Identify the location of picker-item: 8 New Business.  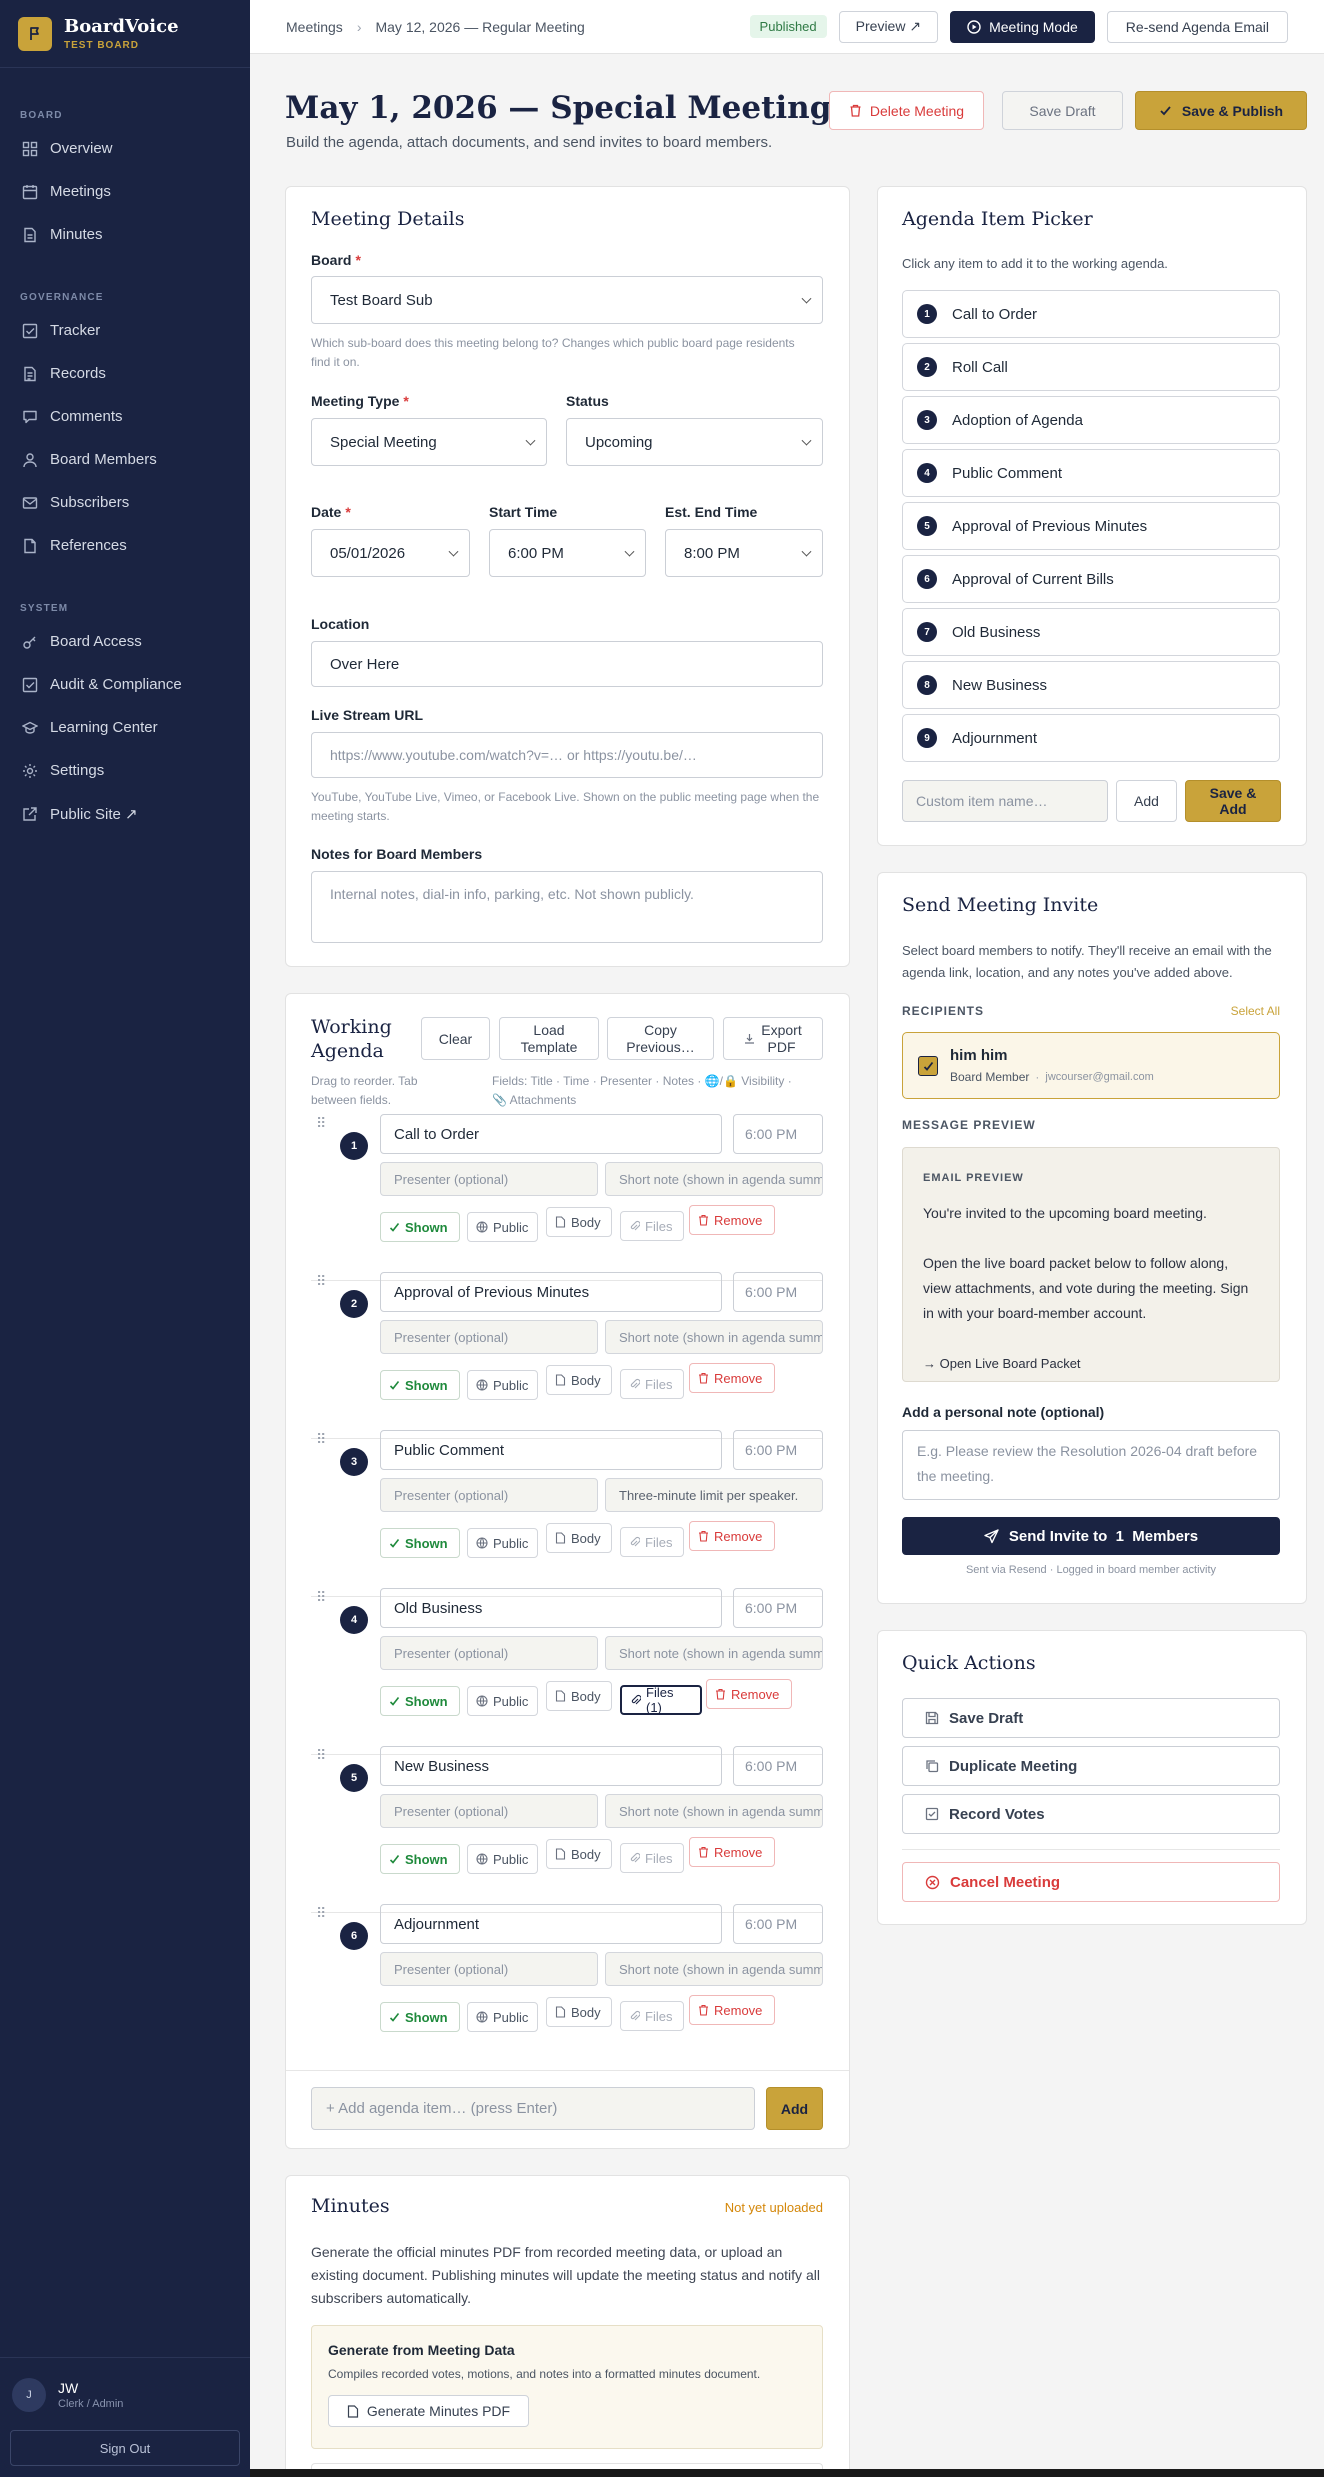
(1091, 685).